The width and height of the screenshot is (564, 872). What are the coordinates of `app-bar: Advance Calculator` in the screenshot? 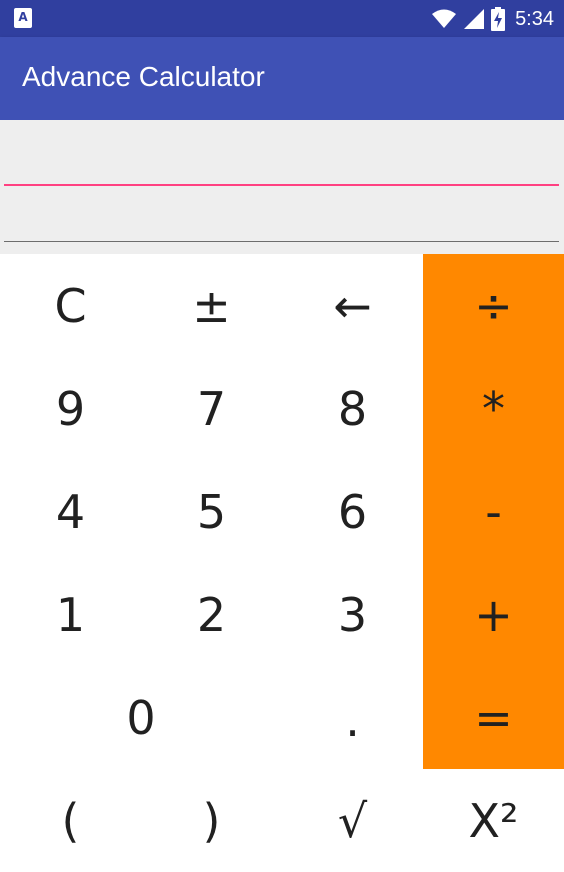 It's located at (282, 78).